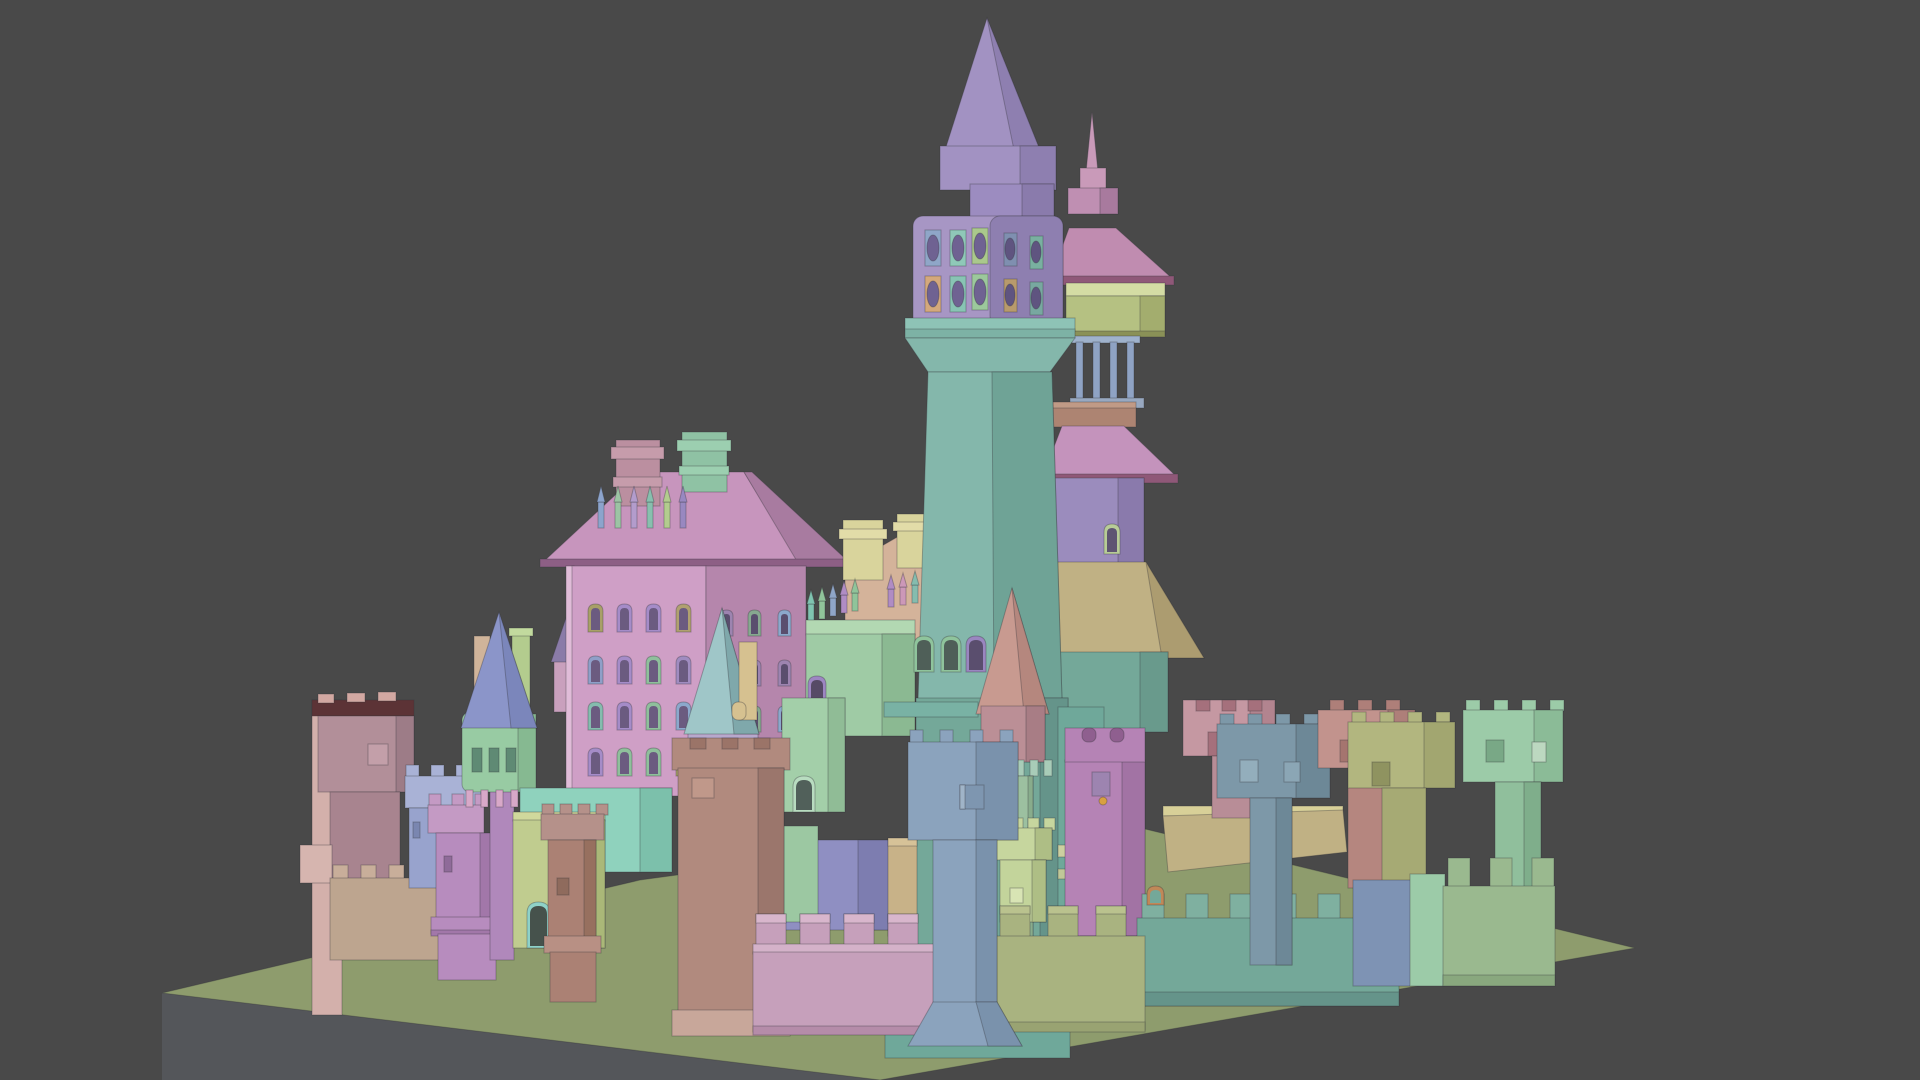  What do you see at coordinates (1016, 895) in the screenshot?
I see `palegreen-tower-window` at bounding box center [1016, 895].